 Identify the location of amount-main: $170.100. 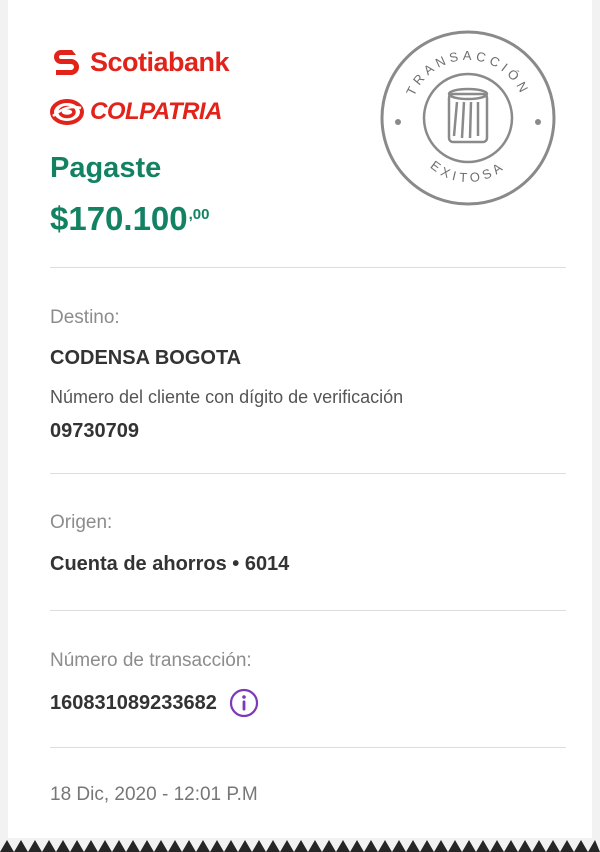
(119, 218).